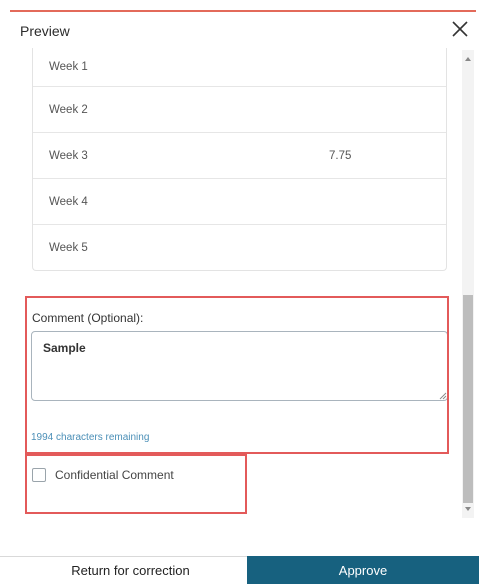 This screenshot has width=479, height=584. I want to click on scroll-down-icon, so click(468, 509).